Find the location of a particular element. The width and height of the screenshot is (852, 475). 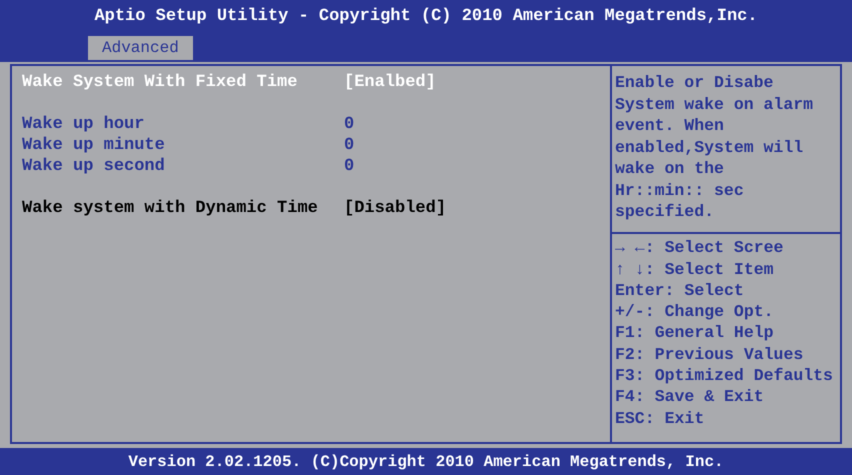

status-bar-text: Version 2.02.1205. (C)Copyright 2010 American Megatrends, Inc. is located at coordinates (426, 462).